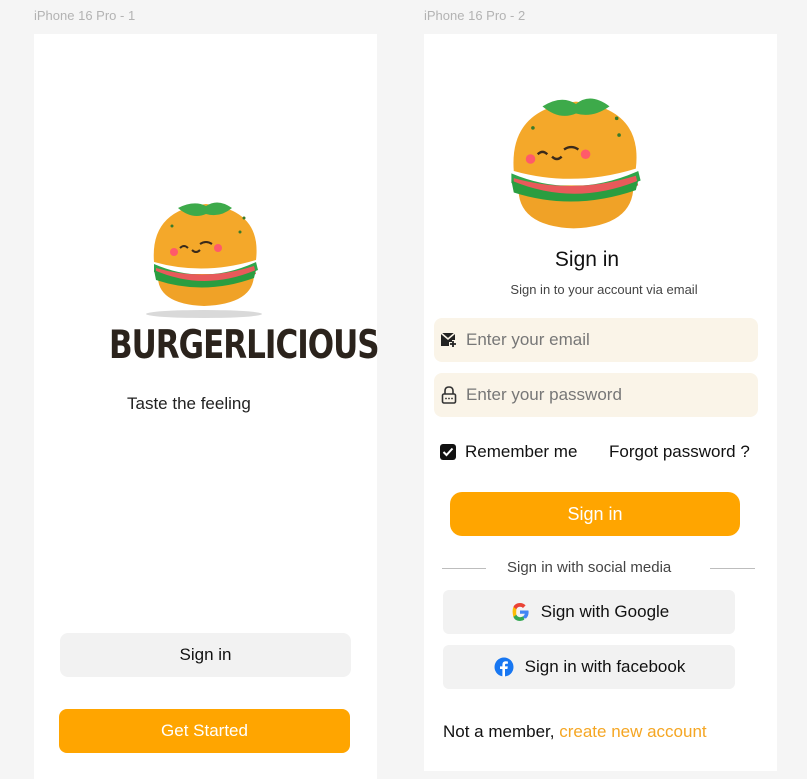 The width and height of the screenshot is (807, 779). What do you see at coordinates (632, 731) in the screenshot?
I see `create-account-link: create new account` at bounding box center [632, 731].